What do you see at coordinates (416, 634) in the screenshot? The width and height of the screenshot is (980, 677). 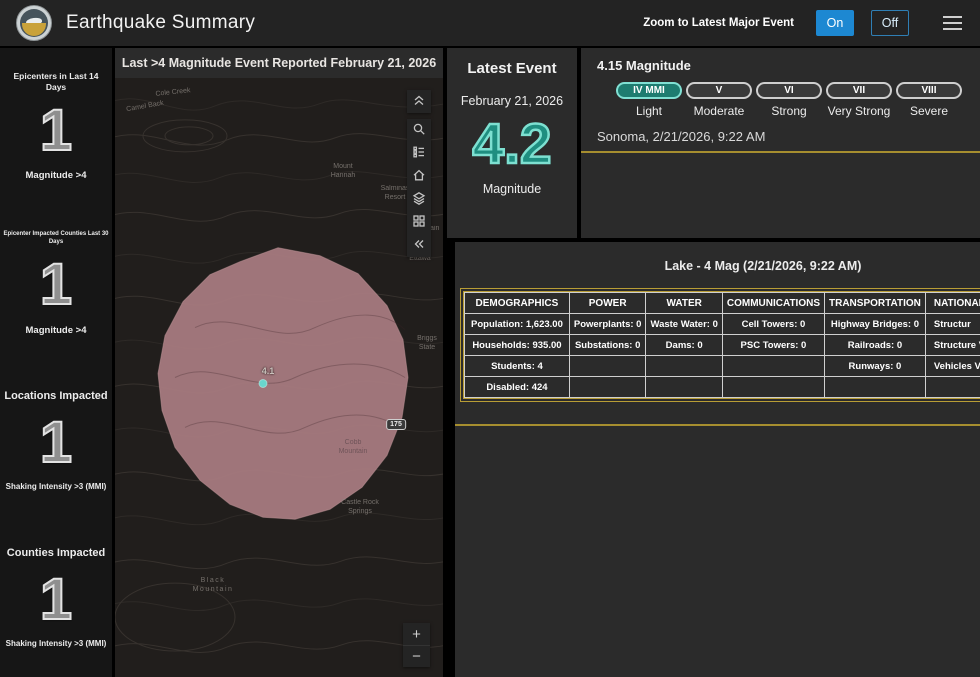 I see `zoom-in-button: +` at bounding box center [416, 634].